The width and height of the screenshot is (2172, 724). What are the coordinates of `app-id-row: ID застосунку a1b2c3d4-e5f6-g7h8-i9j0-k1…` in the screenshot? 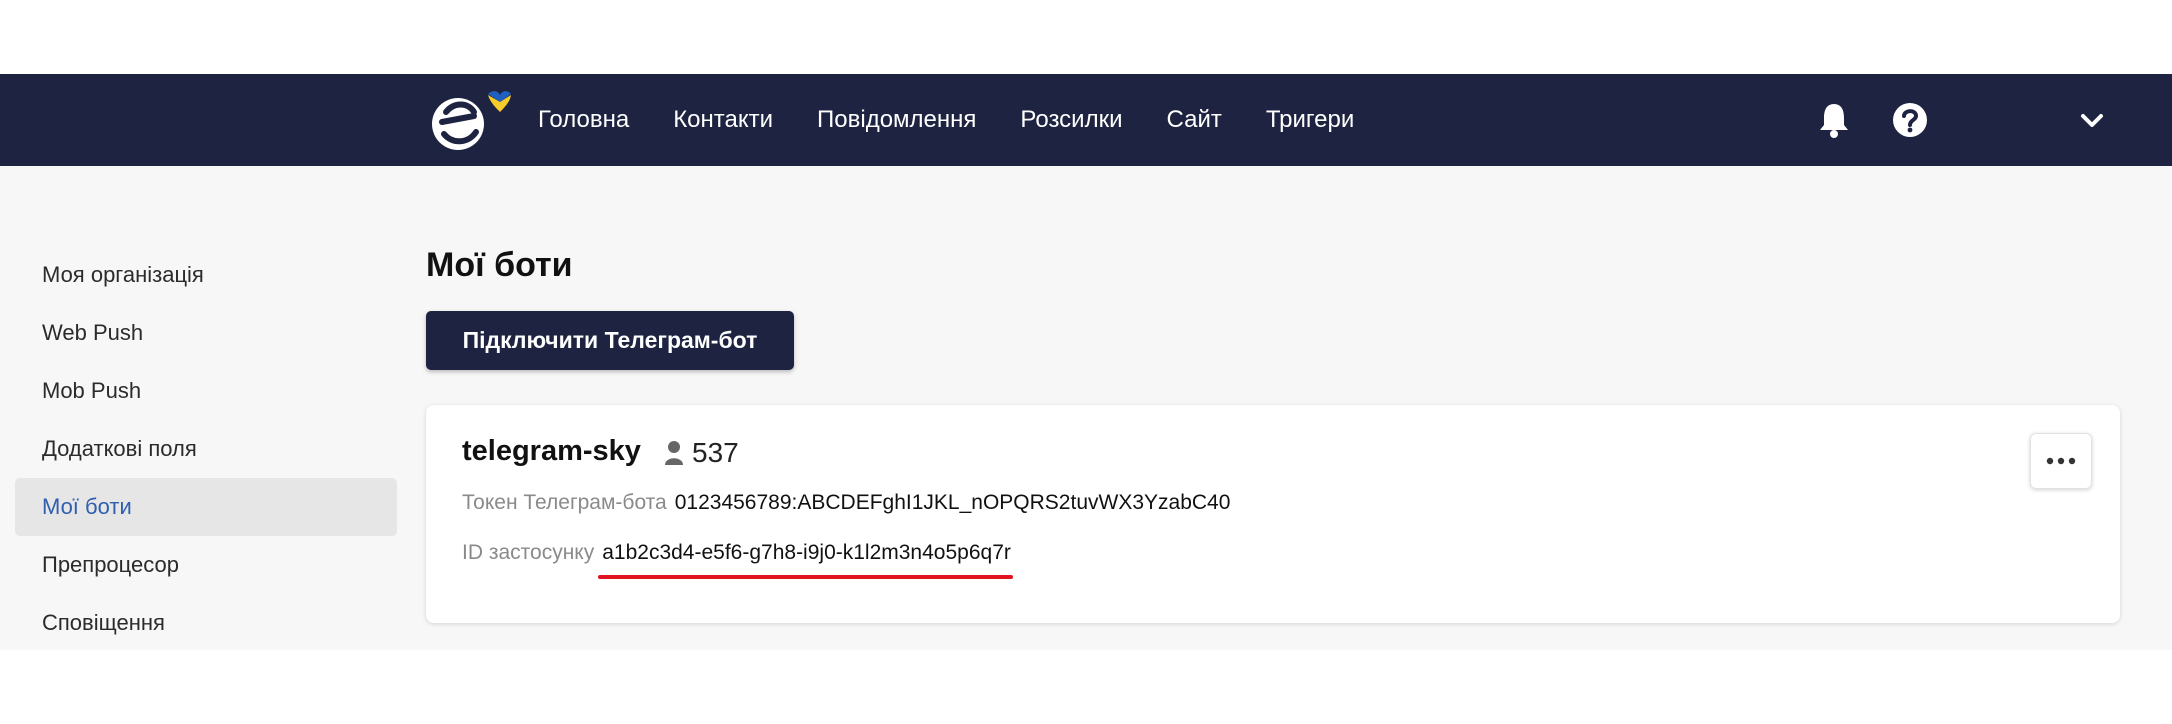 It's located at (737, 560).